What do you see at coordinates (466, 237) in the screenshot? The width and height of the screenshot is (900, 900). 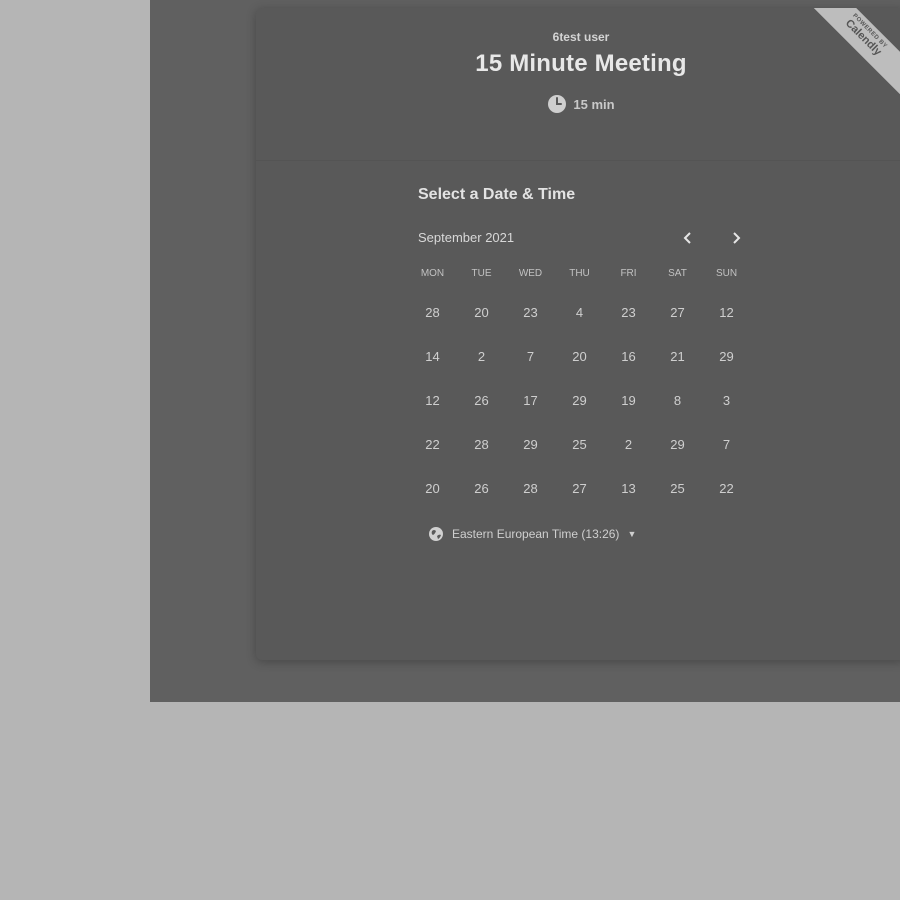 I see `month-label: September 2021` at bounding box center [466, 237].